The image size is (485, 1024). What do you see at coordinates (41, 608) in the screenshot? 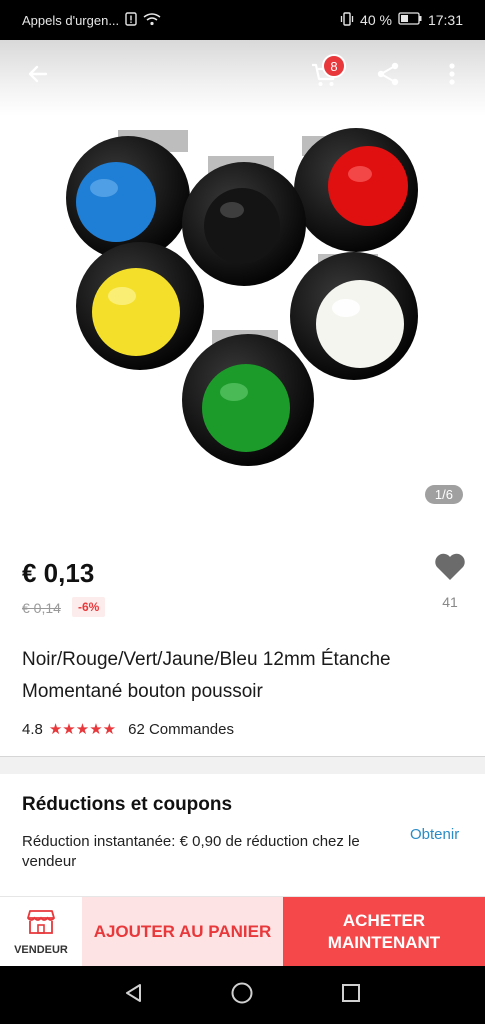
I see `original-price: € 0,14` at bounding box center [41, 608].